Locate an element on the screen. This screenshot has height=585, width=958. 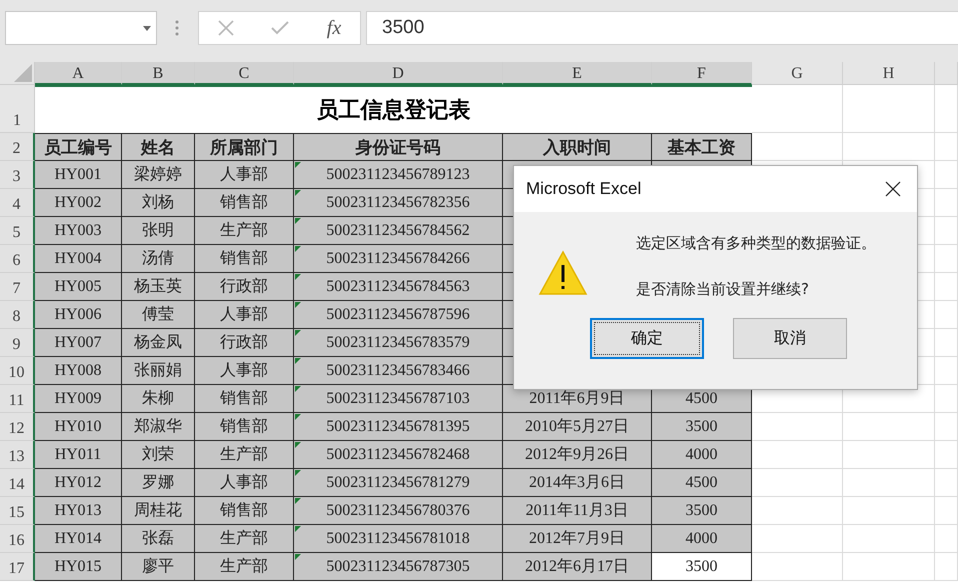
column-header: C is located at coordinates (244, 73).